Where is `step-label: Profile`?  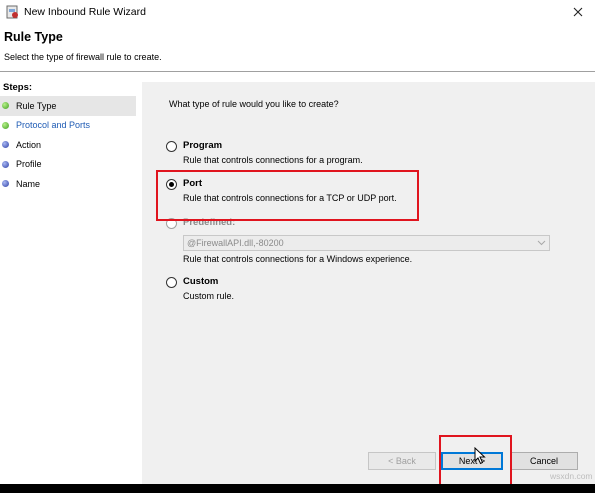
step-label: Profile is located at coordinates (29, 164).